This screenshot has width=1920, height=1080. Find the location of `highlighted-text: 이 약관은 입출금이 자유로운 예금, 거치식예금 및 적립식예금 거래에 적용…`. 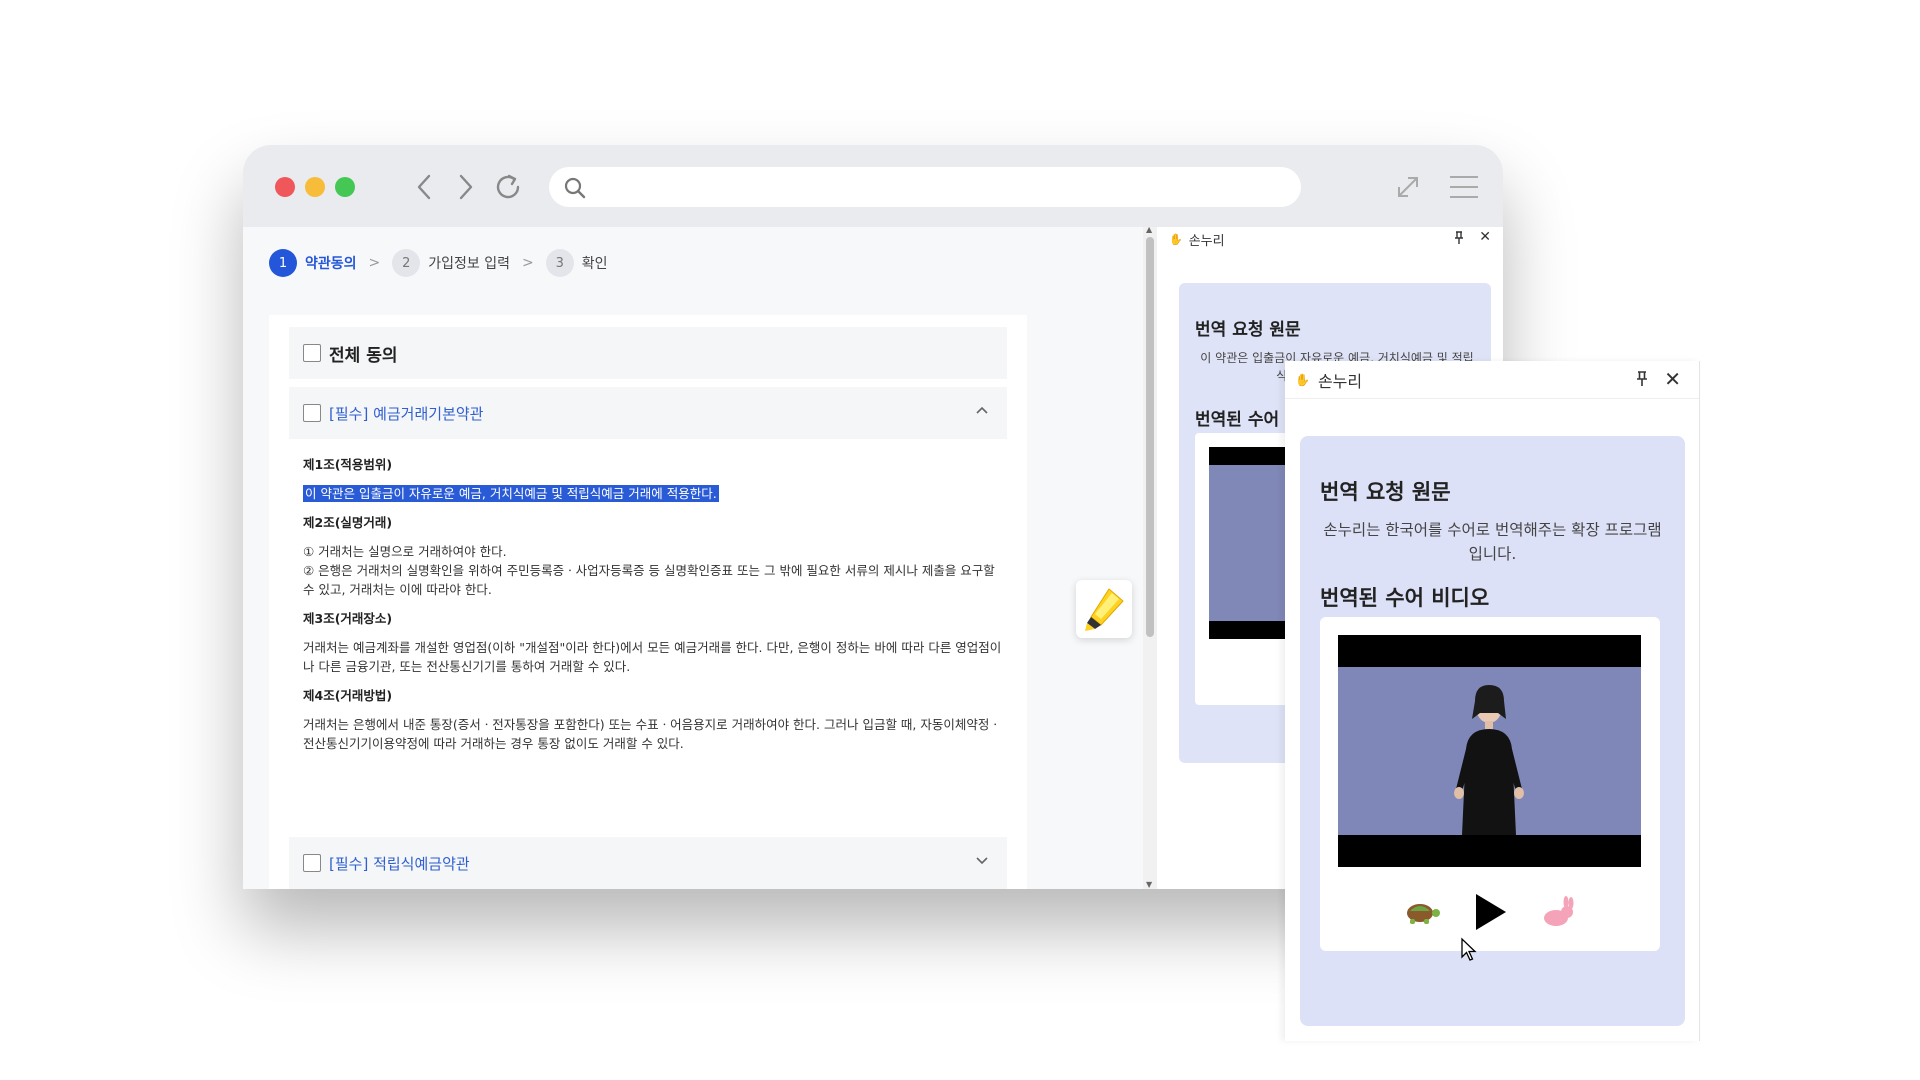

highlighted-text: 이 약관은 입출금이 자유로운 예금, 거치식예금 및 적립식예금 거래에 적용… is located at coordinates (511, 493).